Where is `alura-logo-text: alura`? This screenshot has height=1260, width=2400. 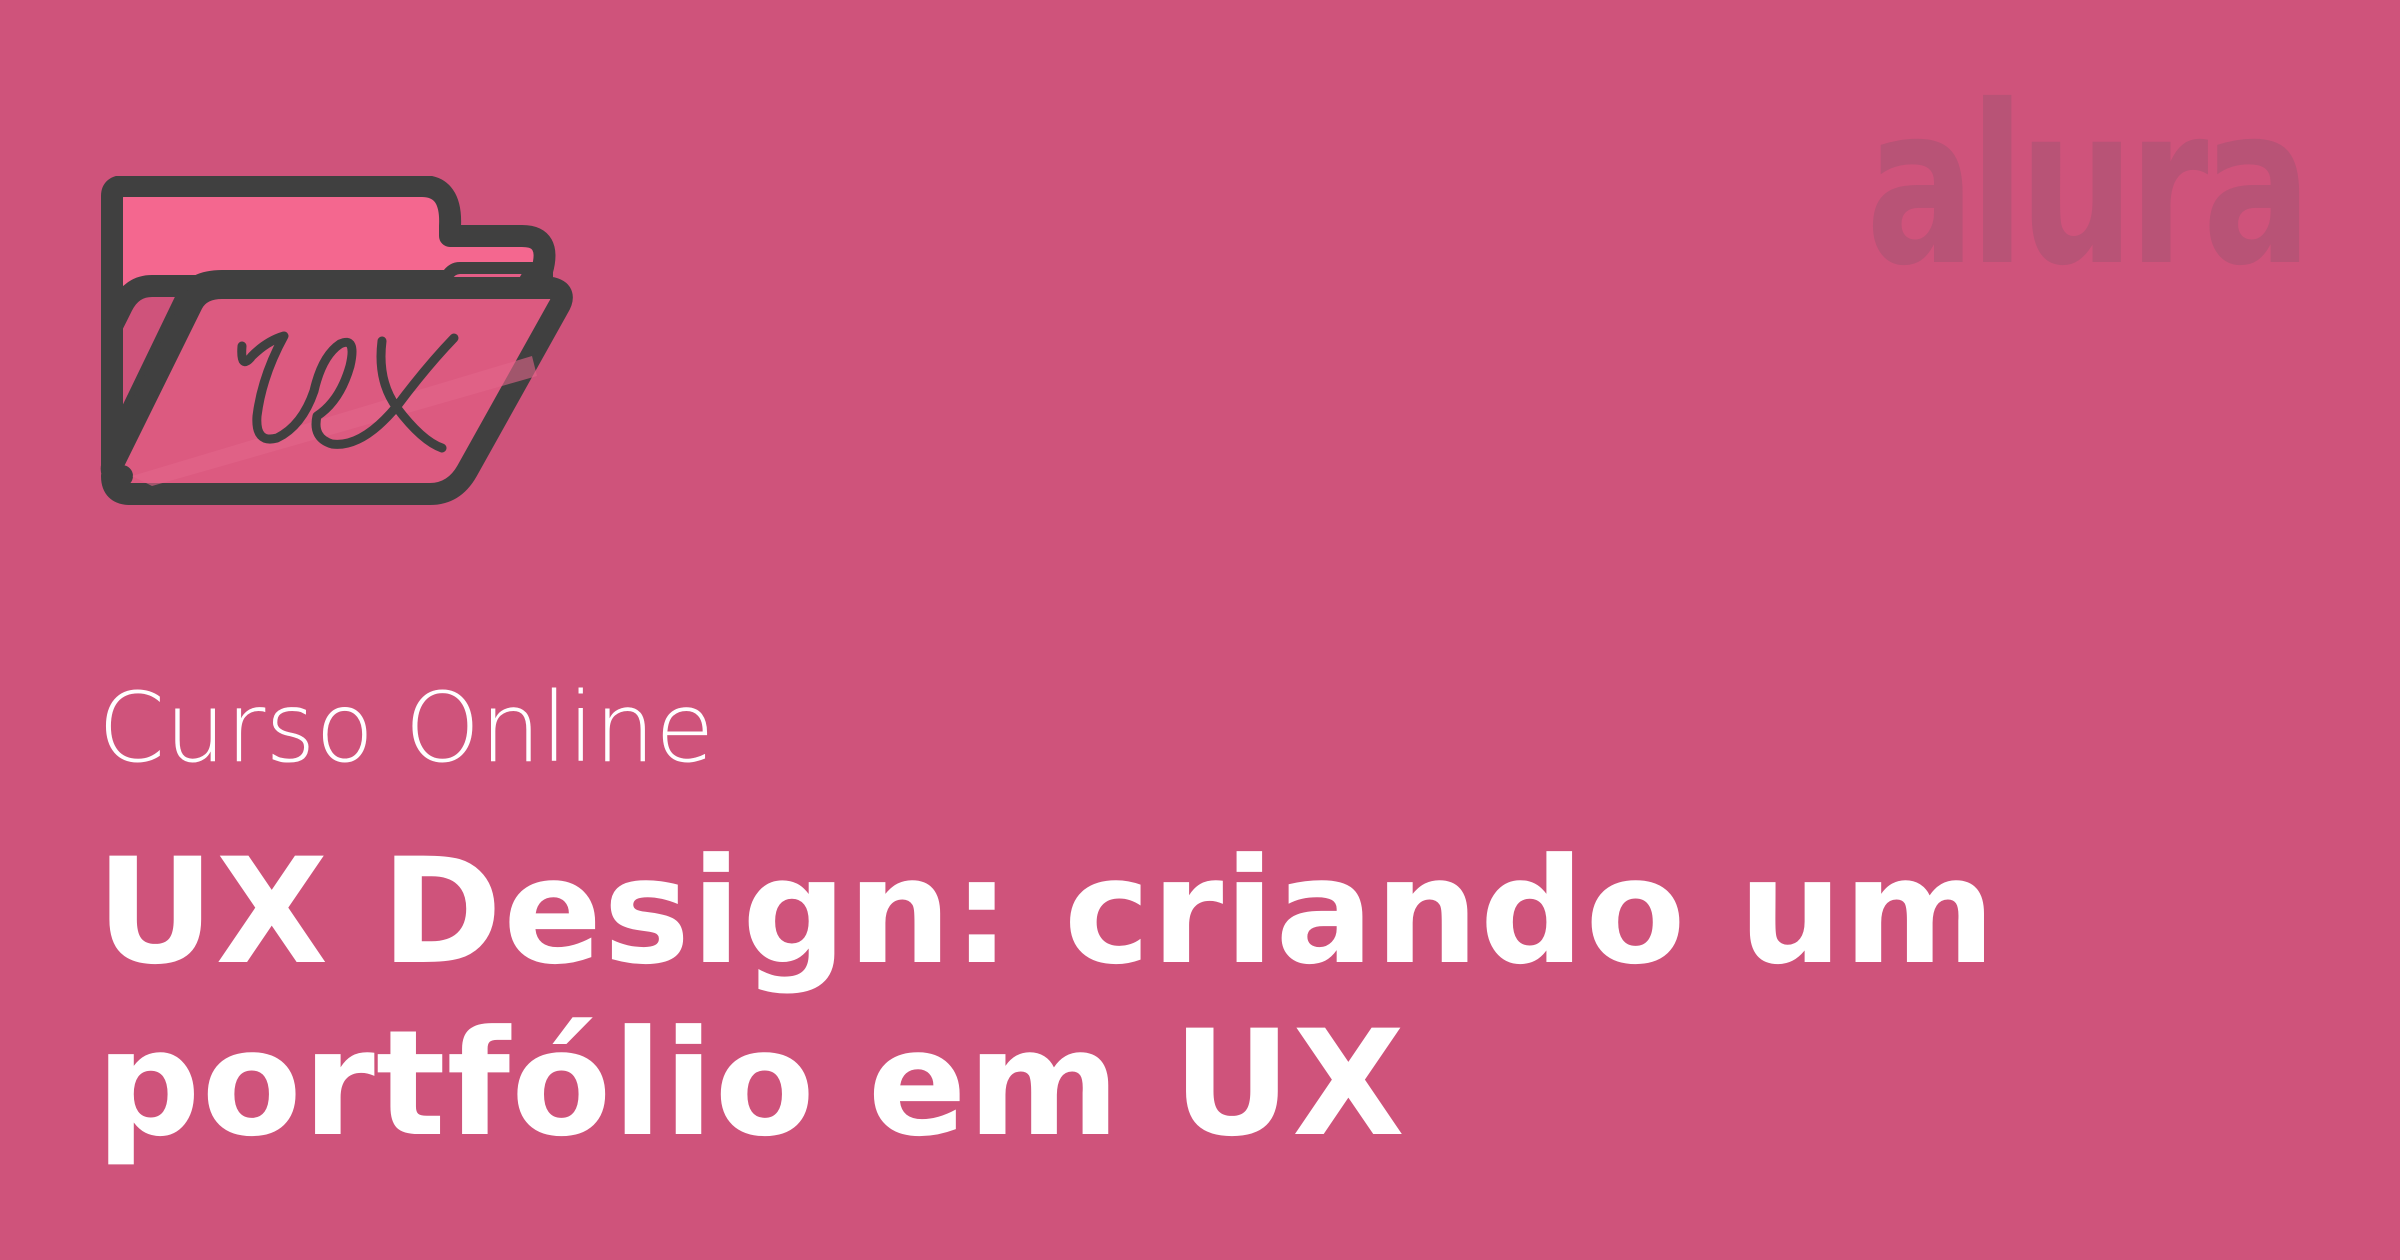
alura-logo-text: alura is located at coordinates (2086, 172).